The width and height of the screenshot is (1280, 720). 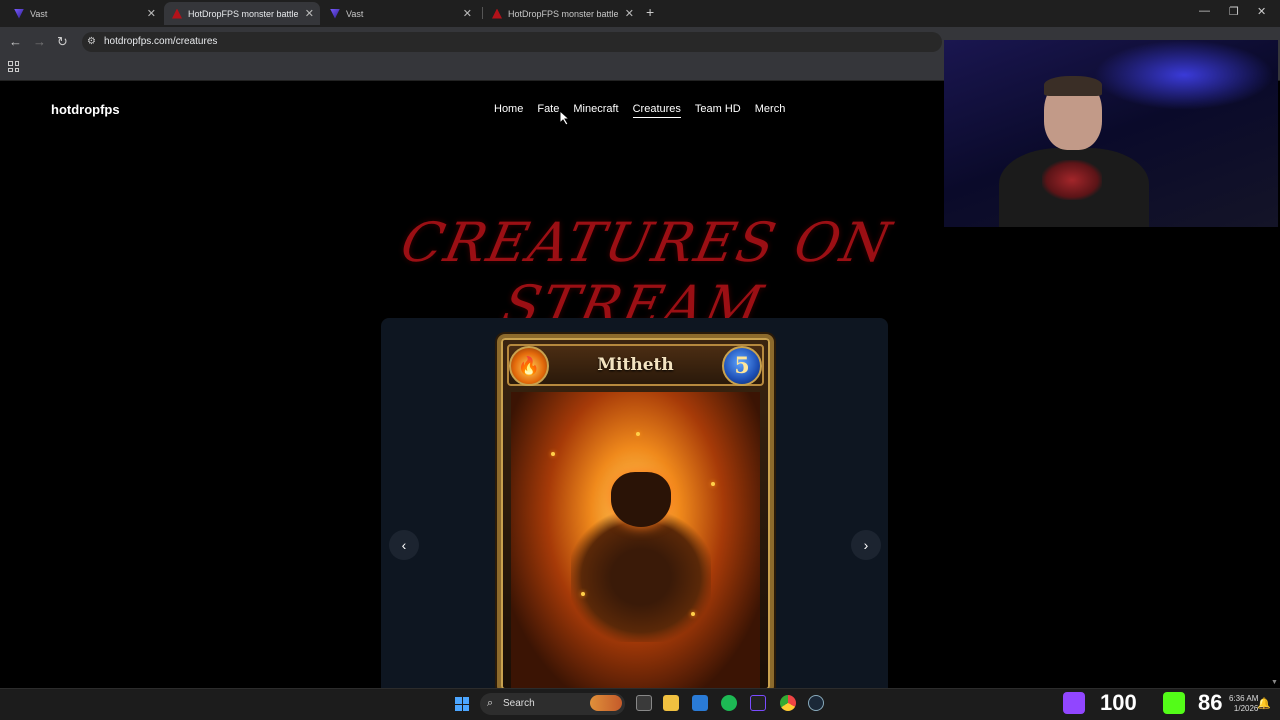 What do you see at coordinates (13, 66) in the screenshot?
I see `apps-grid-icon` at bounding box center [13, 66].